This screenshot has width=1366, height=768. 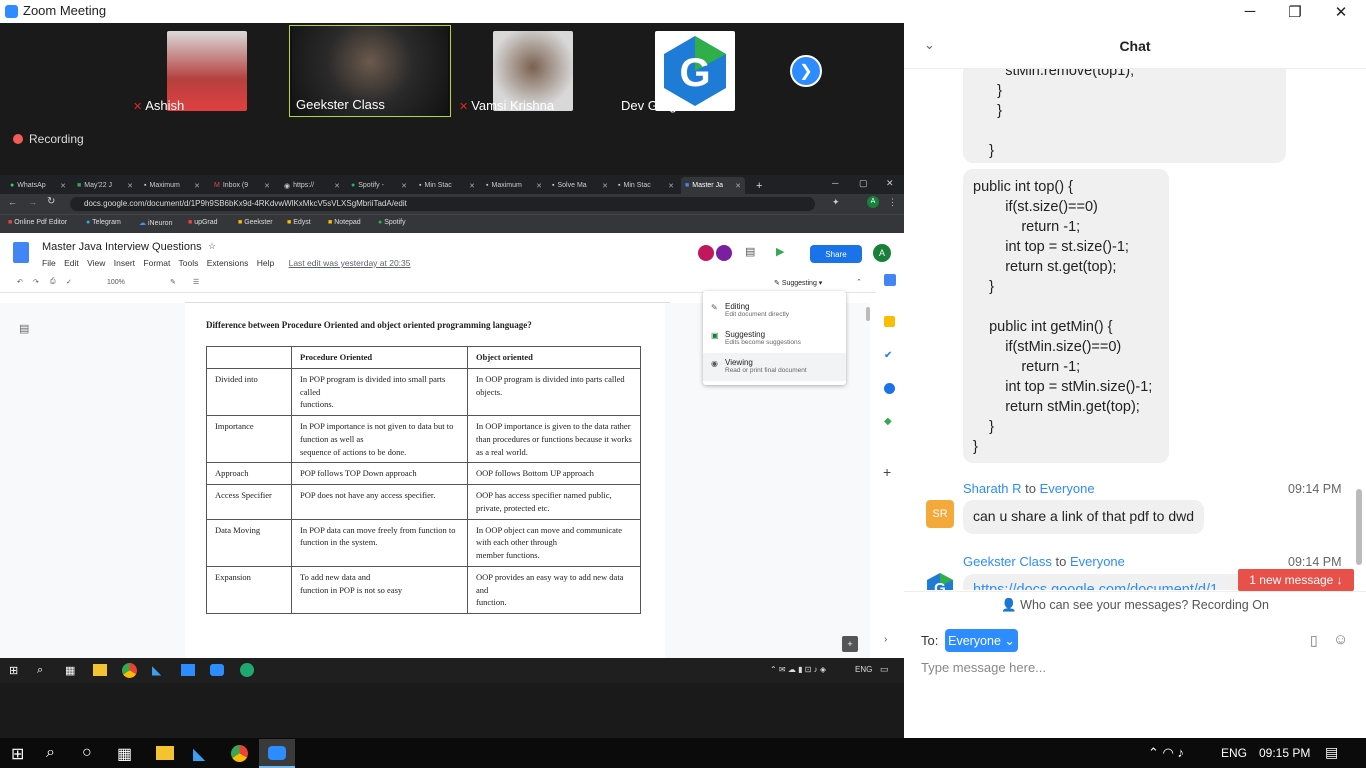 I want to click on mode-viewing: ◉ Viewing Read or print final document, so click(x=774, y=367).